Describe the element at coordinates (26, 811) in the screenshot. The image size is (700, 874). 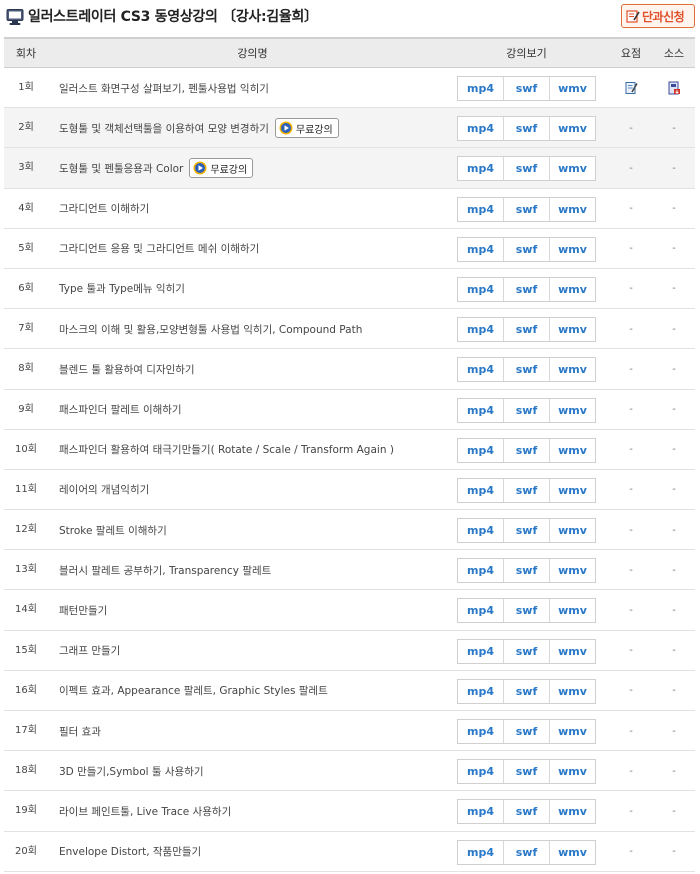
I see `lecture-number: 19회` at that location.